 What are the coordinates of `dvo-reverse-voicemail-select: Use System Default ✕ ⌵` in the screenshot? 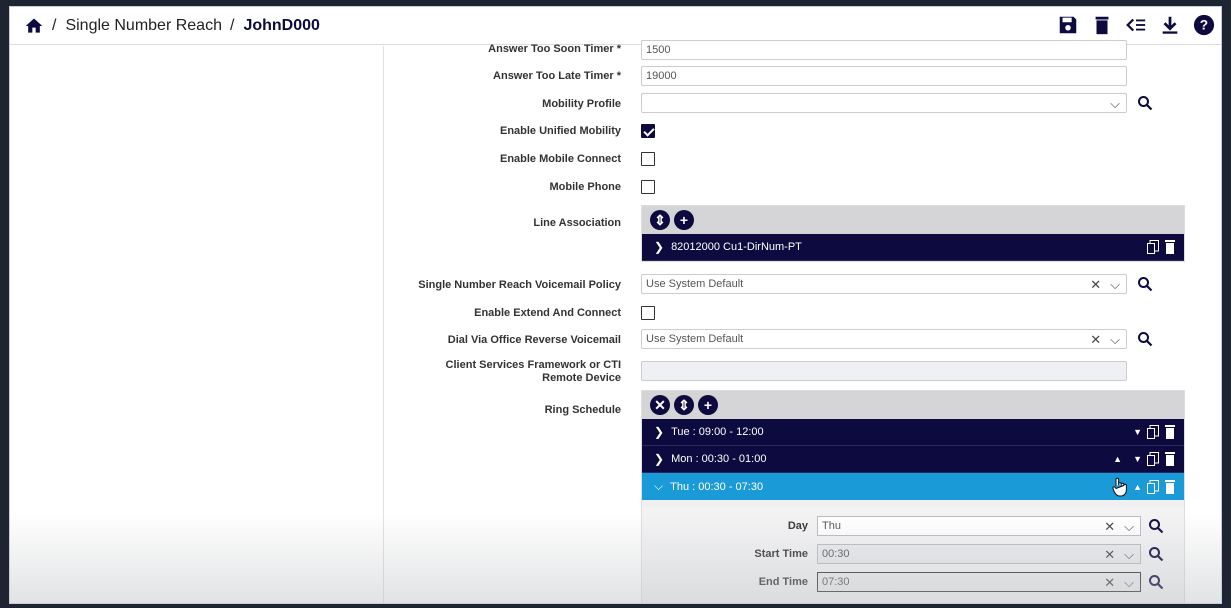 It's located at (884, 339).